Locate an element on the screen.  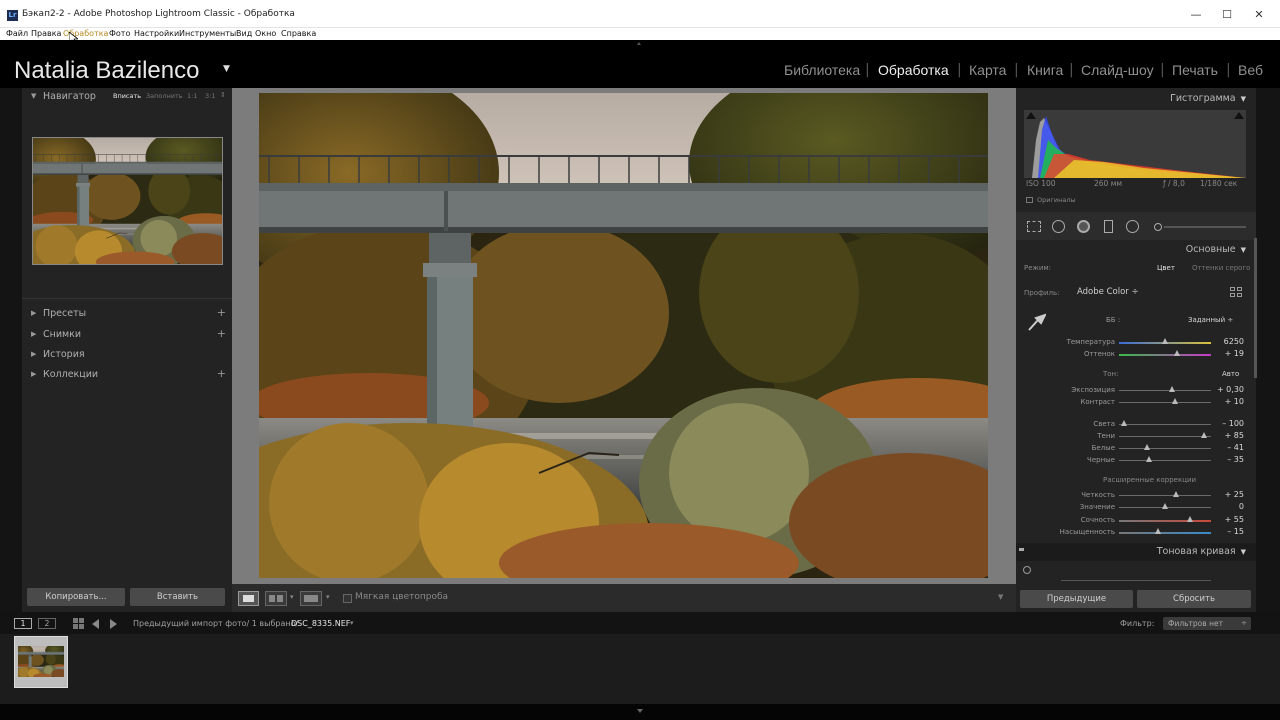
brush-slider is located at coordinates (1205, 227).